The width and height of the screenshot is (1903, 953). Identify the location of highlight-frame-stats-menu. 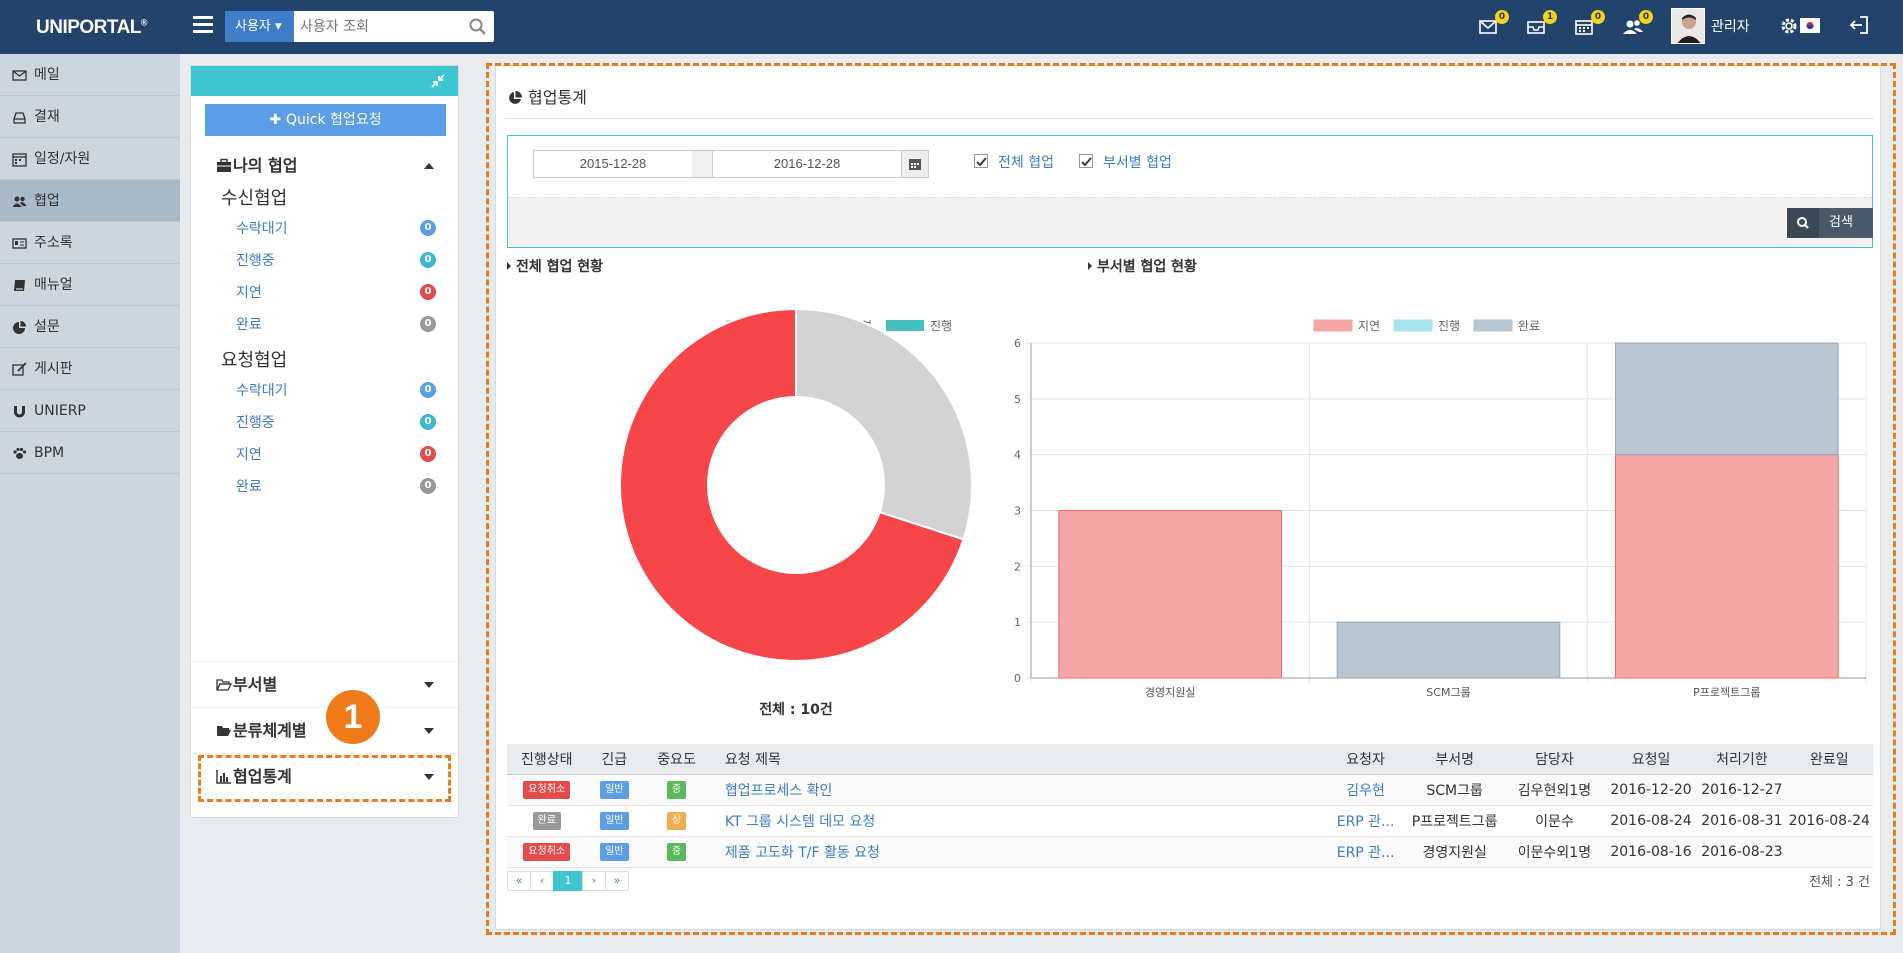
(324, 778).